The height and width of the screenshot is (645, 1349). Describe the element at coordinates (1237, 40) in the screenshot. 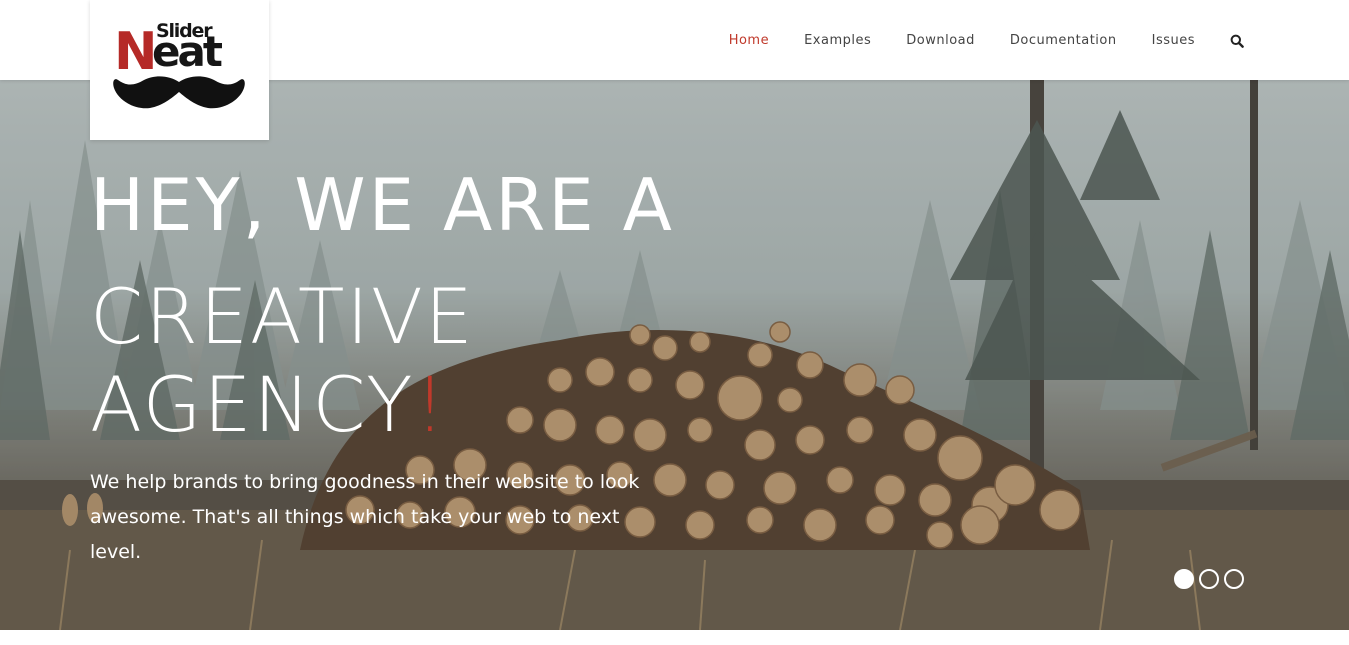

I see `search-icon` at that location.